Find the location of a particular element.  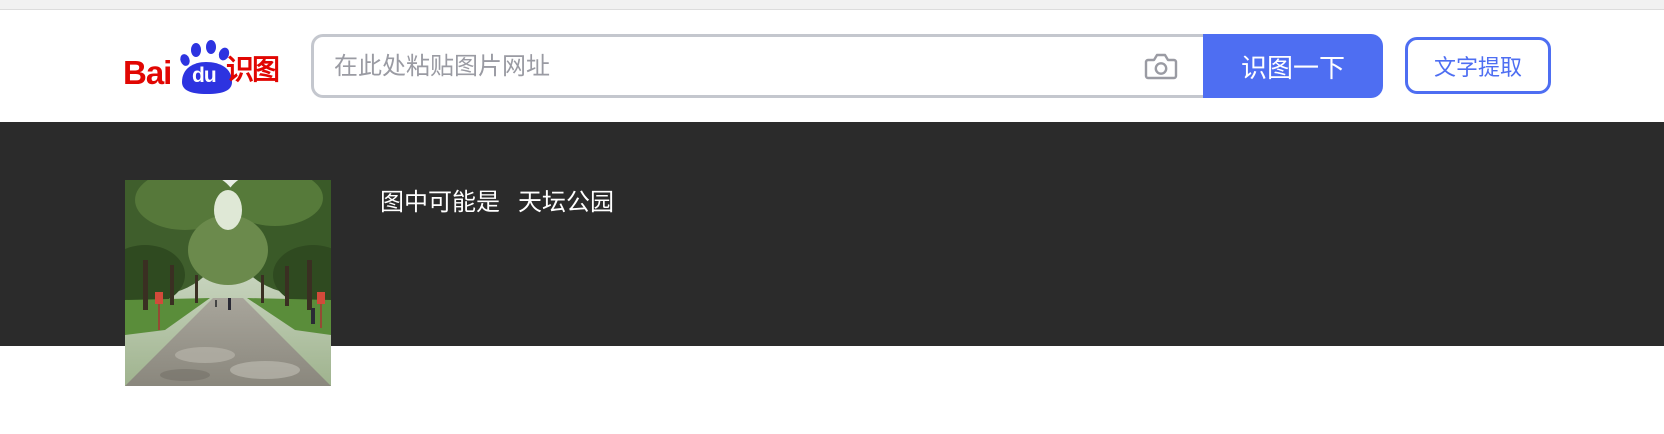

result-entity-link: 天坛公园 is located at coordinates (566, 202).